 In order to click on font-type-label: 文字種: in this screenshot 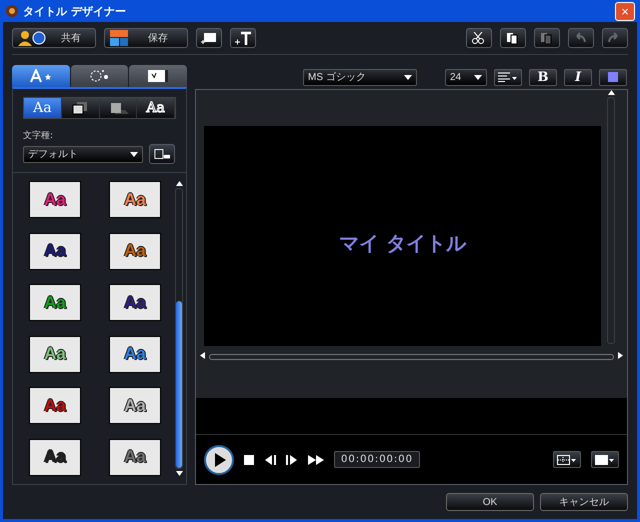, I will do `click(38, 136)`.